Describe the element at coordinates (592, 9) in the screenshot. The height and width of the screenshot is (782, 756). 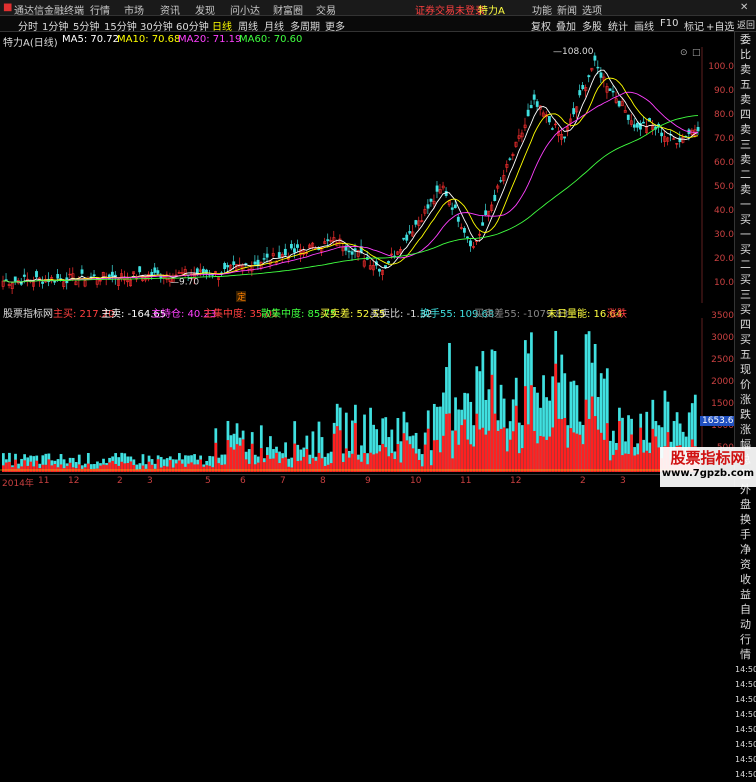
I see `menu-item-options: 选项` at that location.